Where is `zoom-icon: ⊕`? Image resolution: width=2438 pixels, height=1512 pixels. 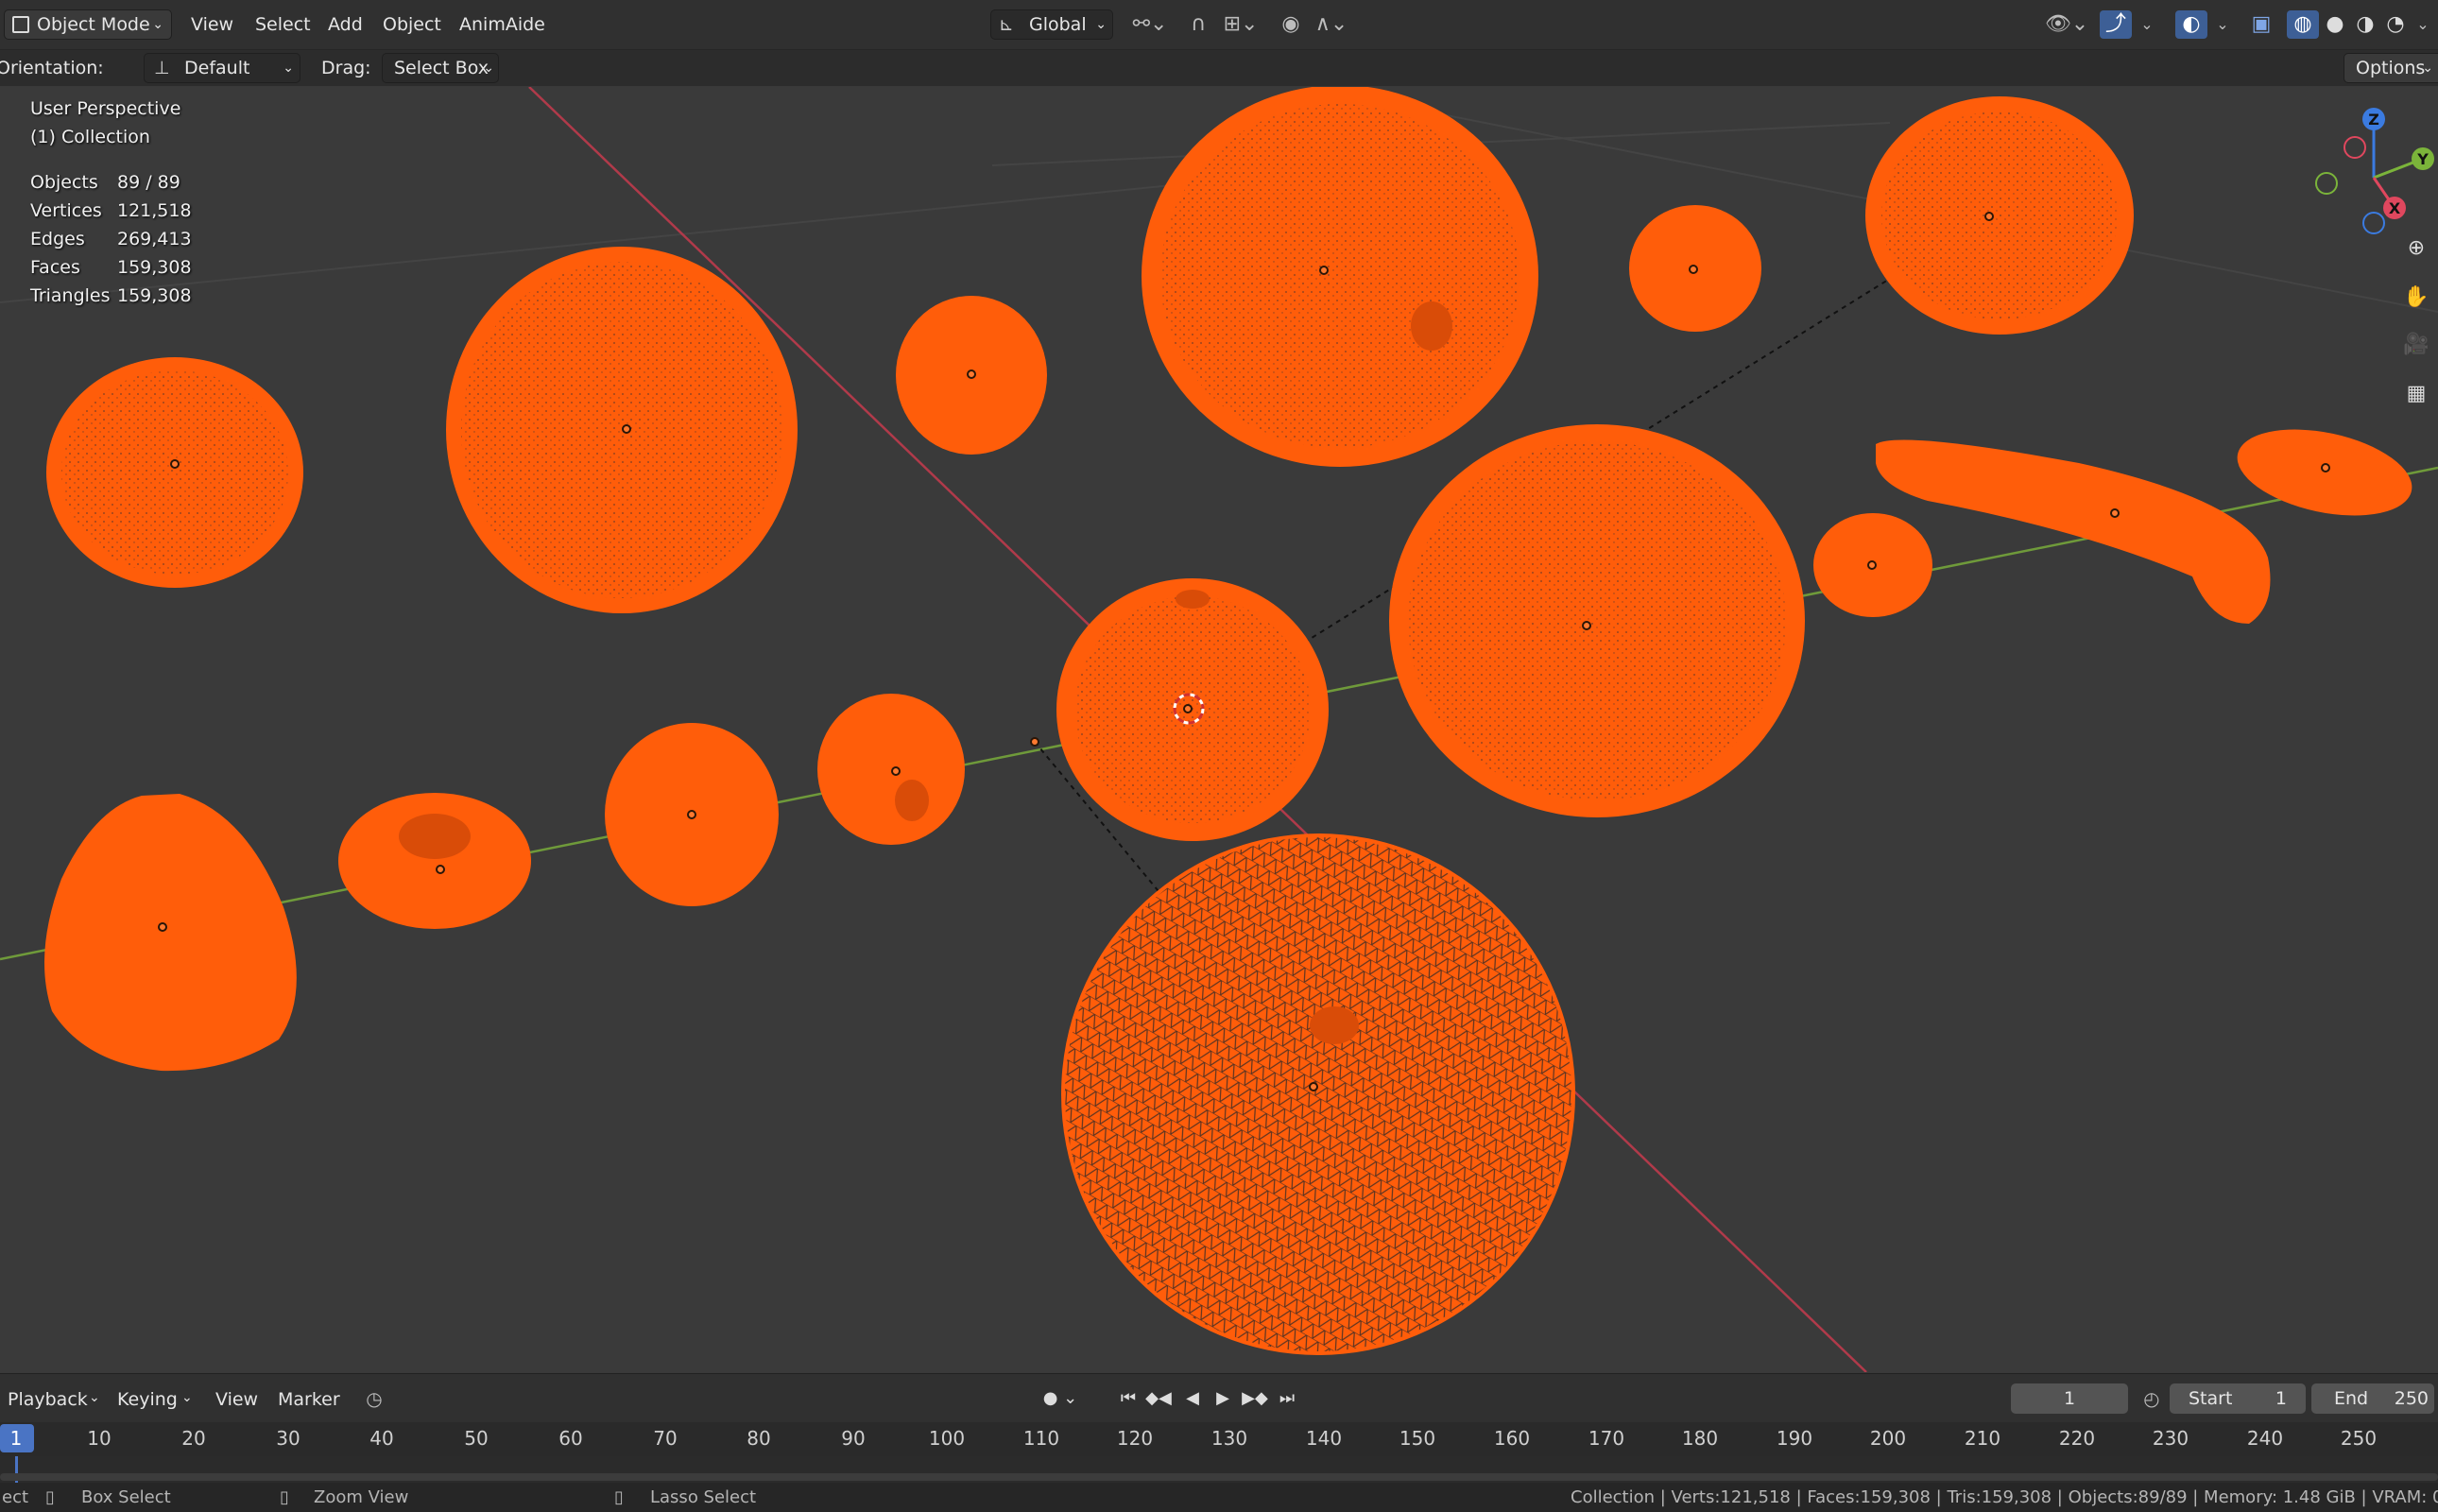
zoom-icon: ⊕ is located at coordinates (2416, 248).